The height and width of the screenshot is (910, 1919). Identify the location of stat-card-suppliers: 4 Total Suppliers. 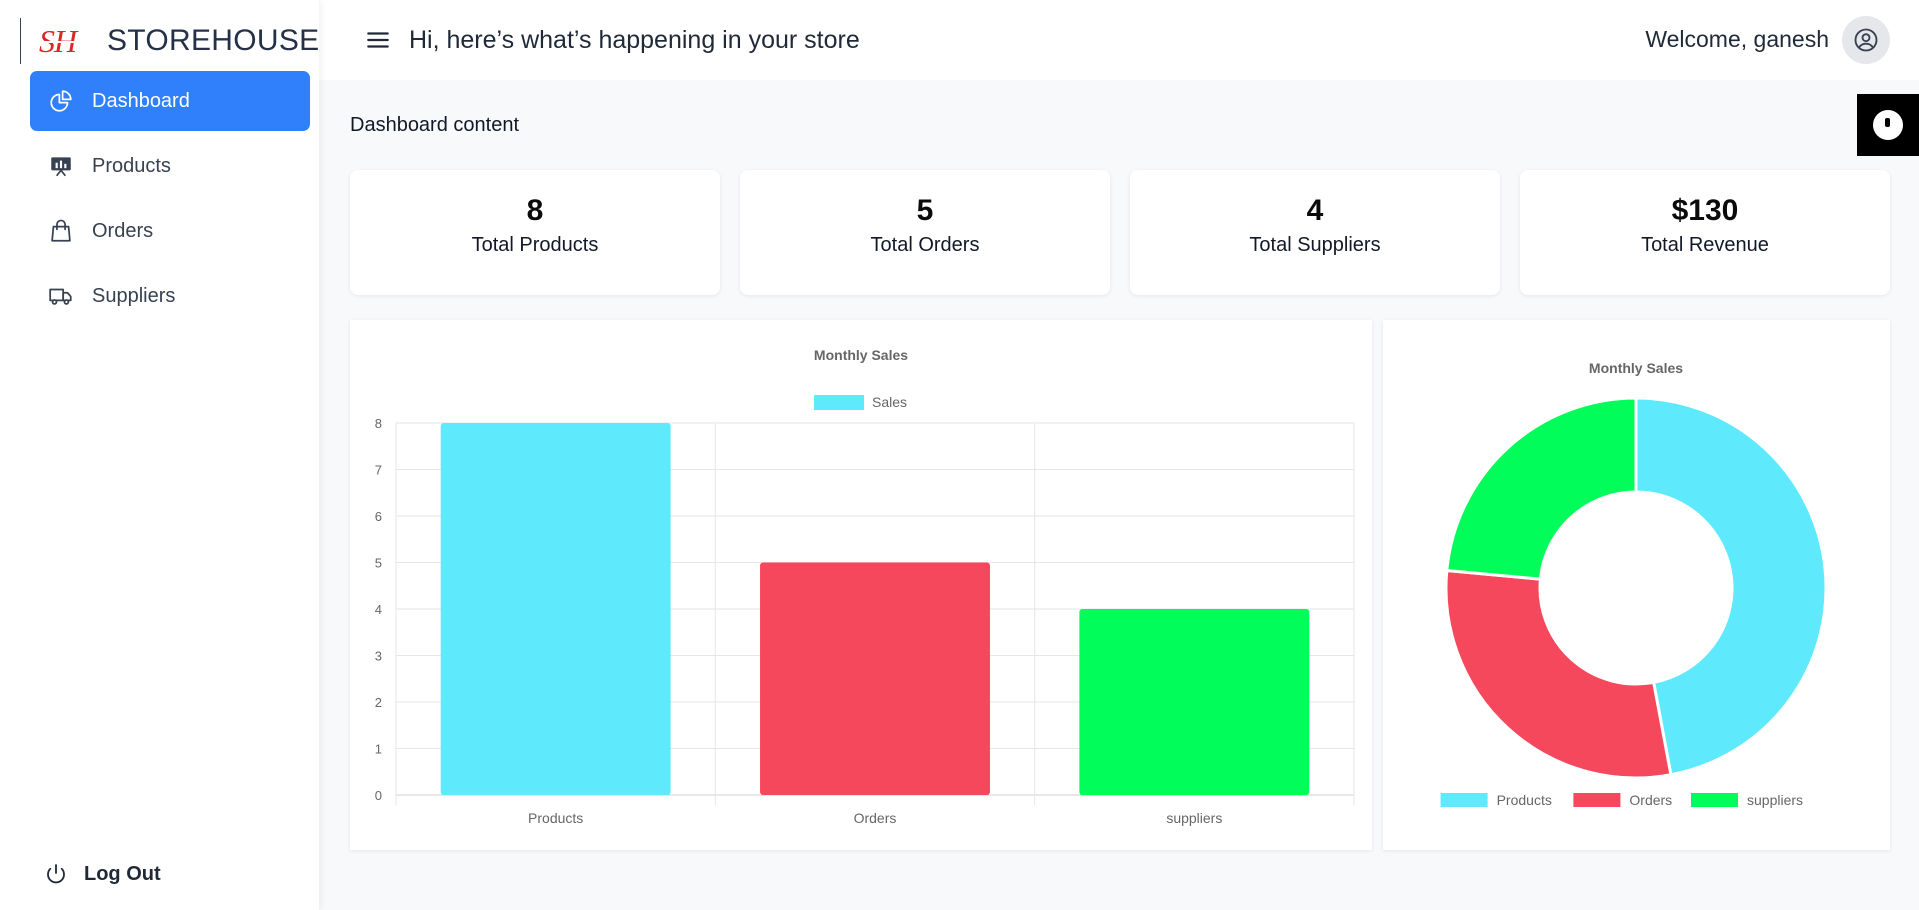
(1315, 232).